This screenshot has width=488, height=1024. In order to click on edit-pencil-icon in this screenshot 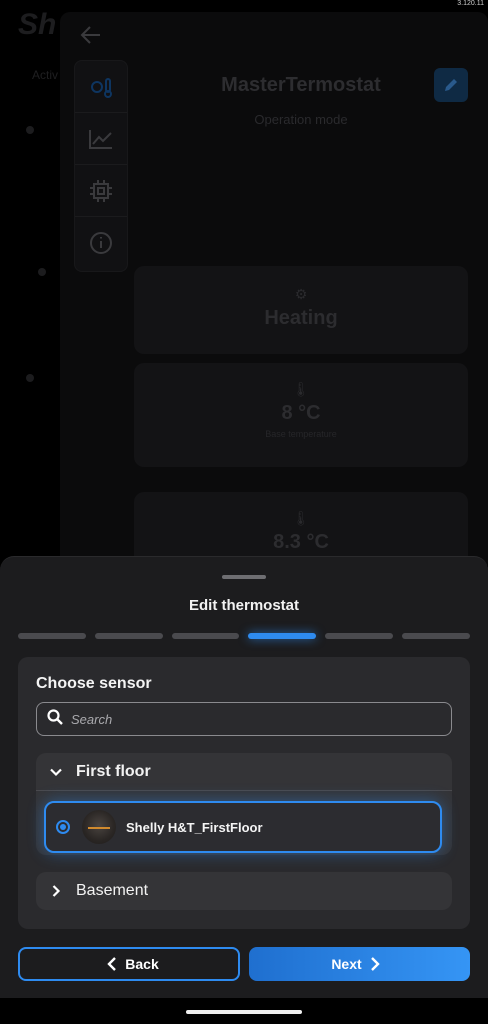, I will do `click(451, 85)`.